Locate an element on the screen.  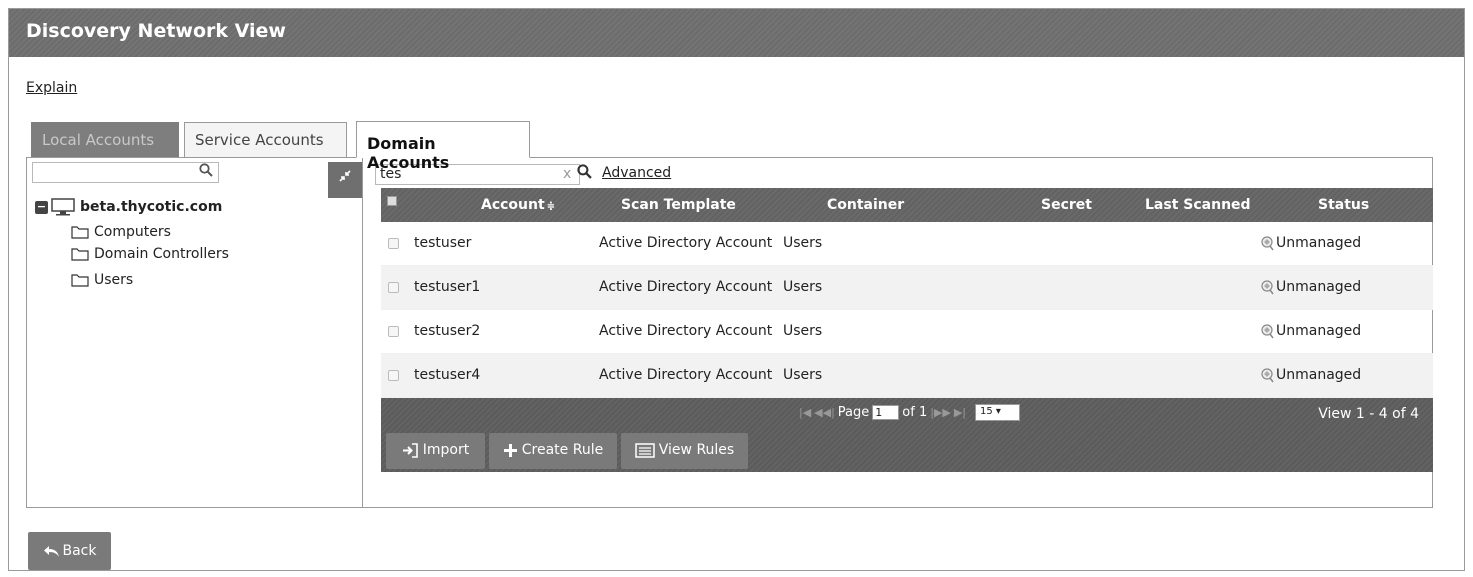
tree-node-label: Users is located at coordinates (114, 280).